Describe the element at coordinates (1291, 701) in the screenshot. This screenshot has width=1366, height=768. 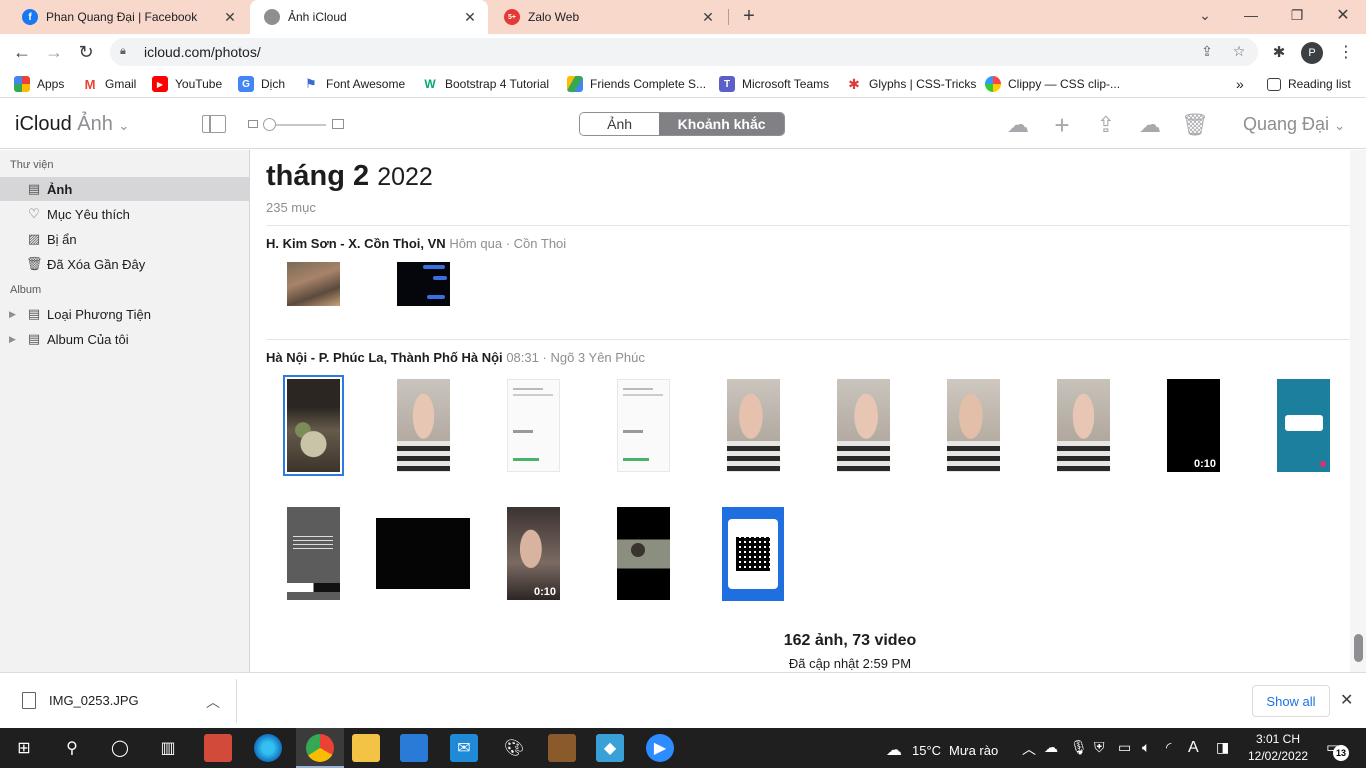
I see `show-all-button: Show all` at that location.